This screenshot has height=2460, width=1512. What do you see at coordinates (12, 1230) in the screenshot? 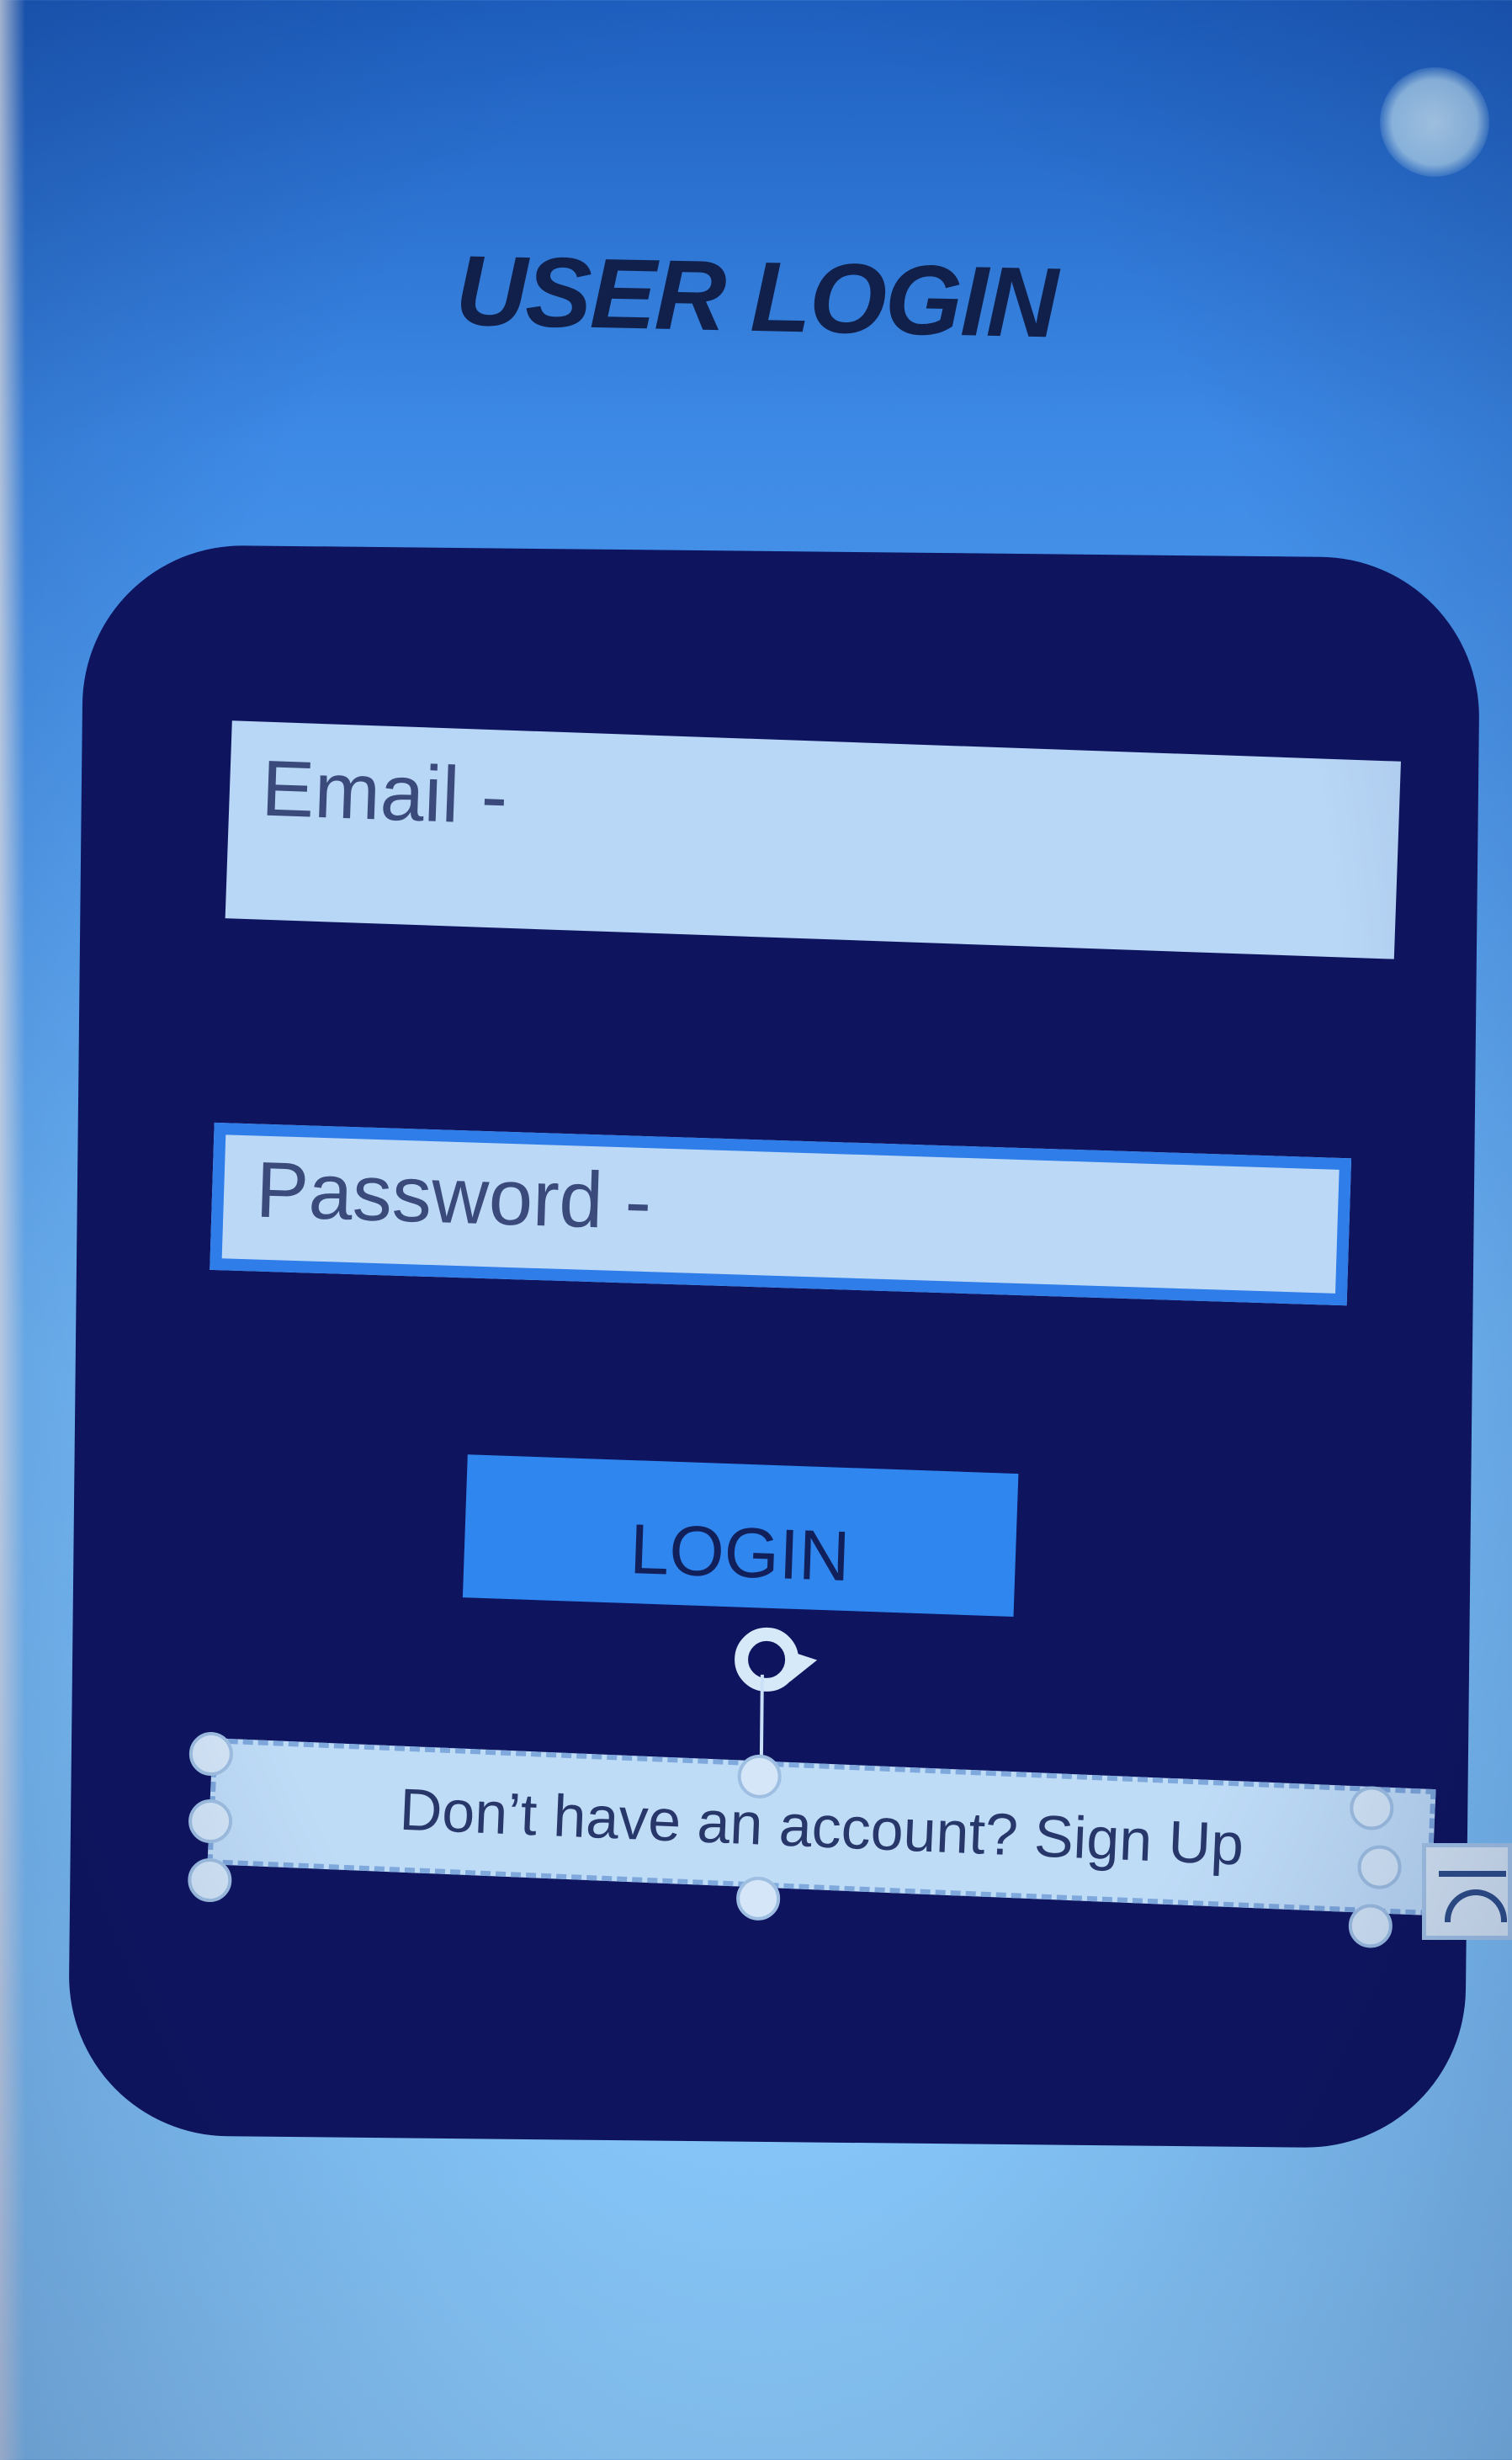
I see `screen-edge` at bounding box center [12, 1230].